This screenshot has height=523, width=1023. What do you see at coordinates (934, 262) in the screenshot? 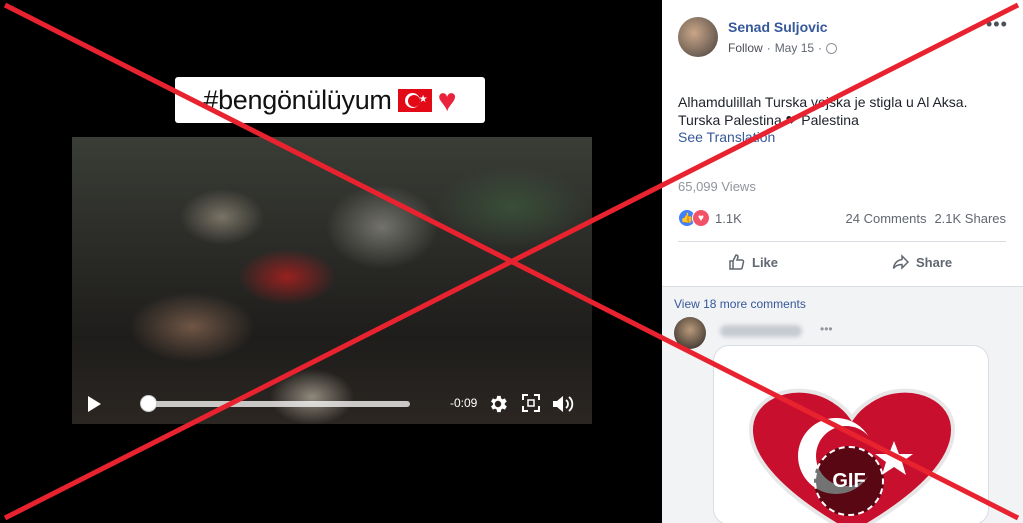
I see `share-label: Share` at bounding box center [934, 262].